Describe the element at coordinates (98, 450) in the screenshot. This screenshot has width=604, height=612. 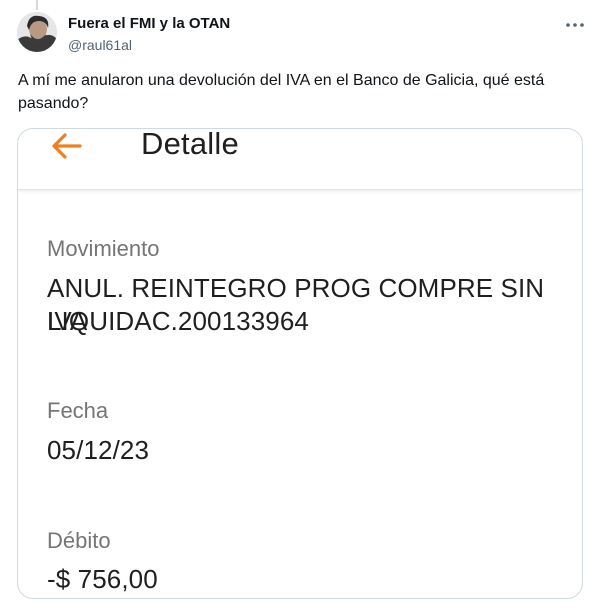
I see `fecha-value: 05/12/23` at that location.